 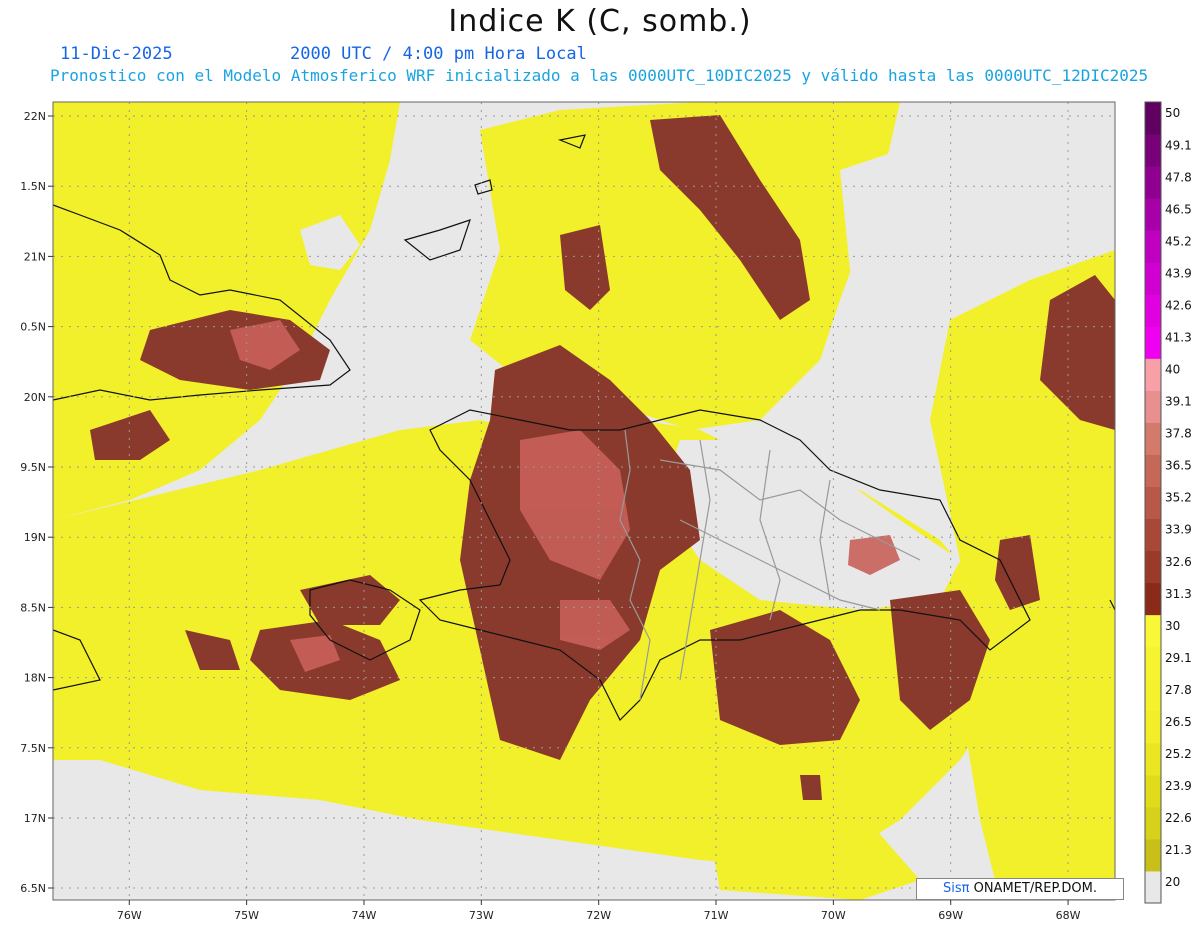 What do you see at coordinates (1178, 209) in the screenshot?
I see `colorbar-label: 46.5` at bounding box center [1178, 209].